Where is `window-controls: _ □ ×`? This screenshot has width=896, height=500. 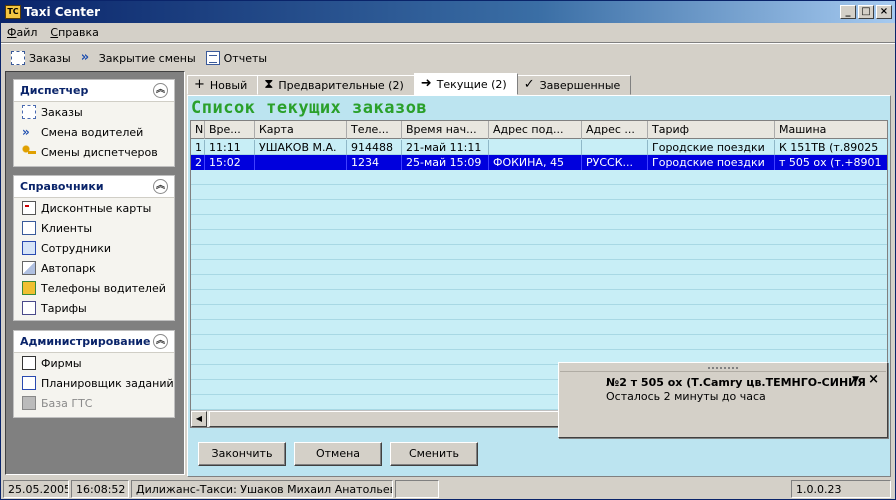 window-controls: _ □ × is located at coordinates (866, 12).